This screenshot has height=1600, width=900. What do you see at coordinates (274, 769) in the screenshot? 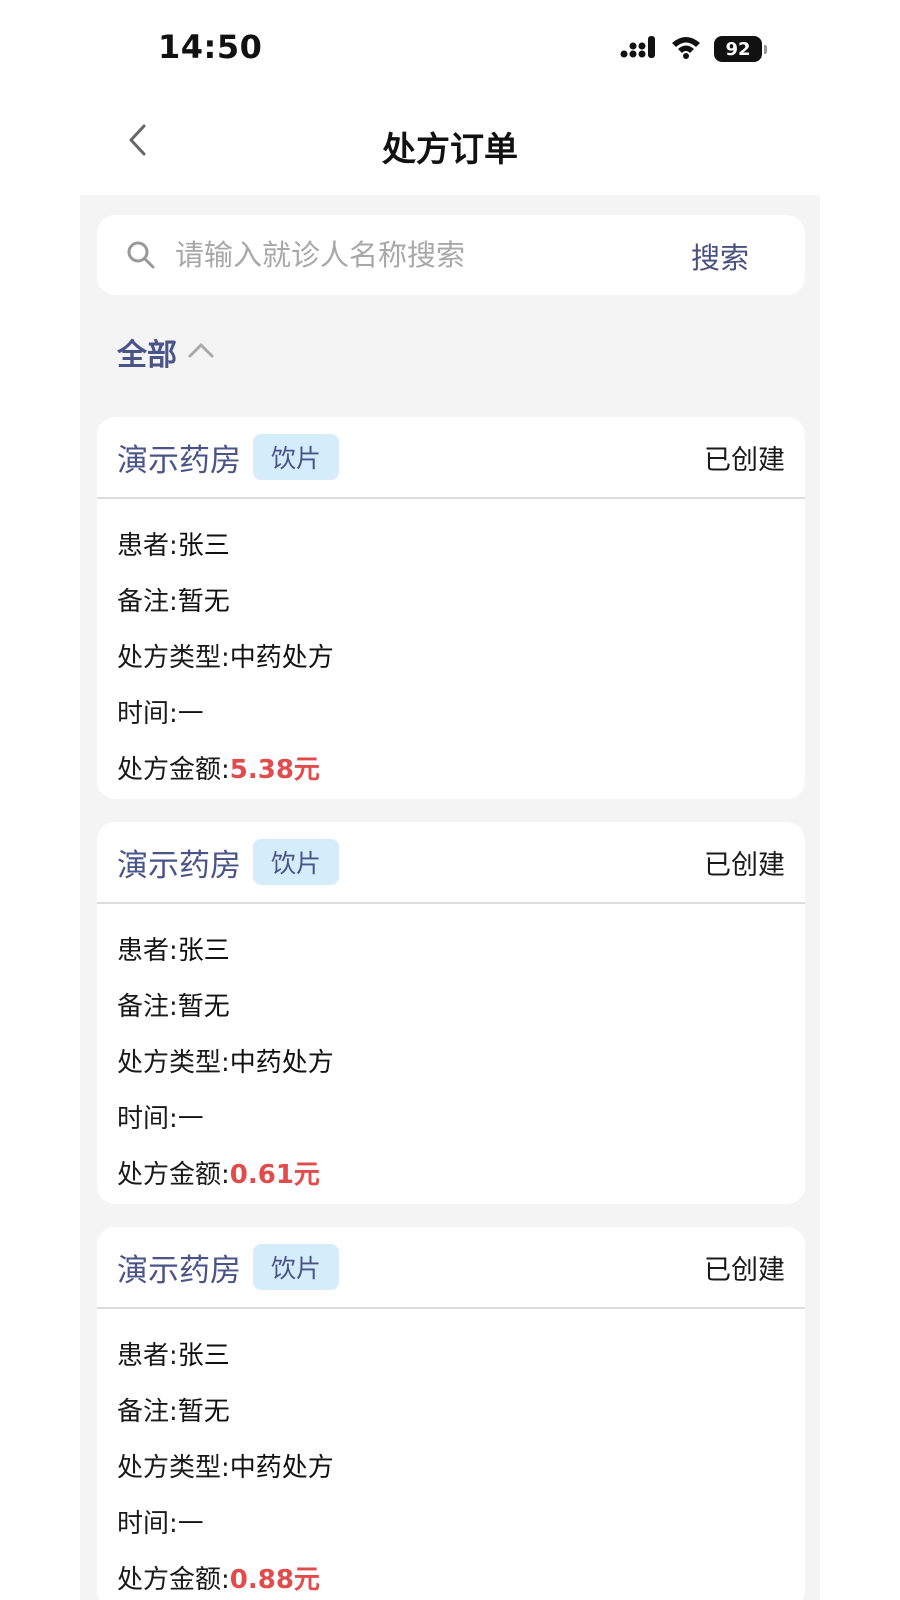
I see `amount-value: 5.38元` at bounding box center [274, 769].